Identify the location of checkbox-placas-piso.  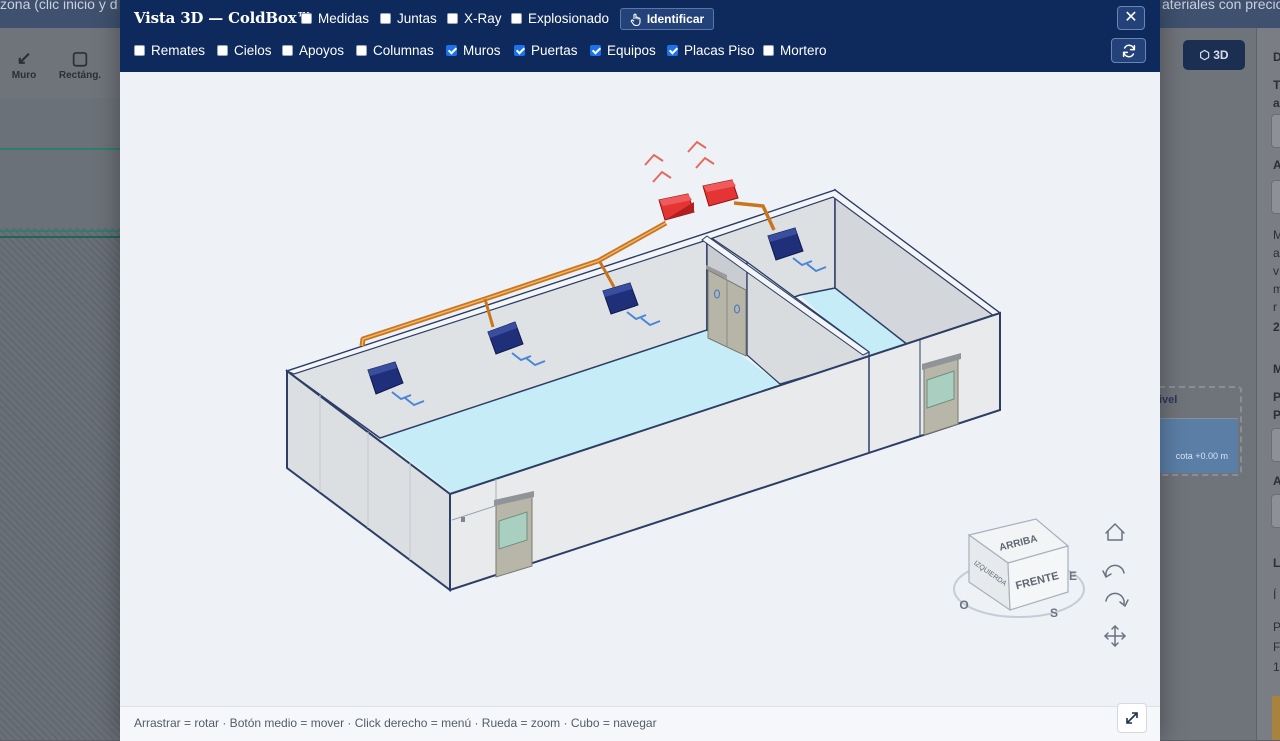
(672, 50).